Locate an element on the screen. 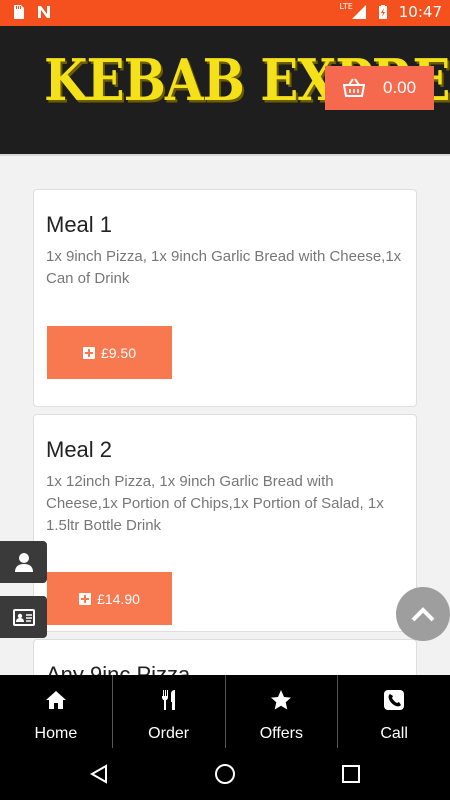 The width and height of the screenshot is (450, 800). nav-label: Order is located at coordinates (169, 733).